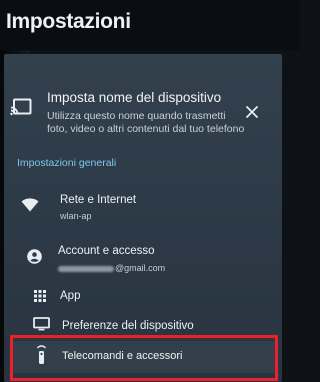 Image resolution: width=320 pixels, height=382 pixels. What do you see at coordinates (142, 298) in the screenshot?
I see `settings-item-apps` at bounding box center [142, 298].